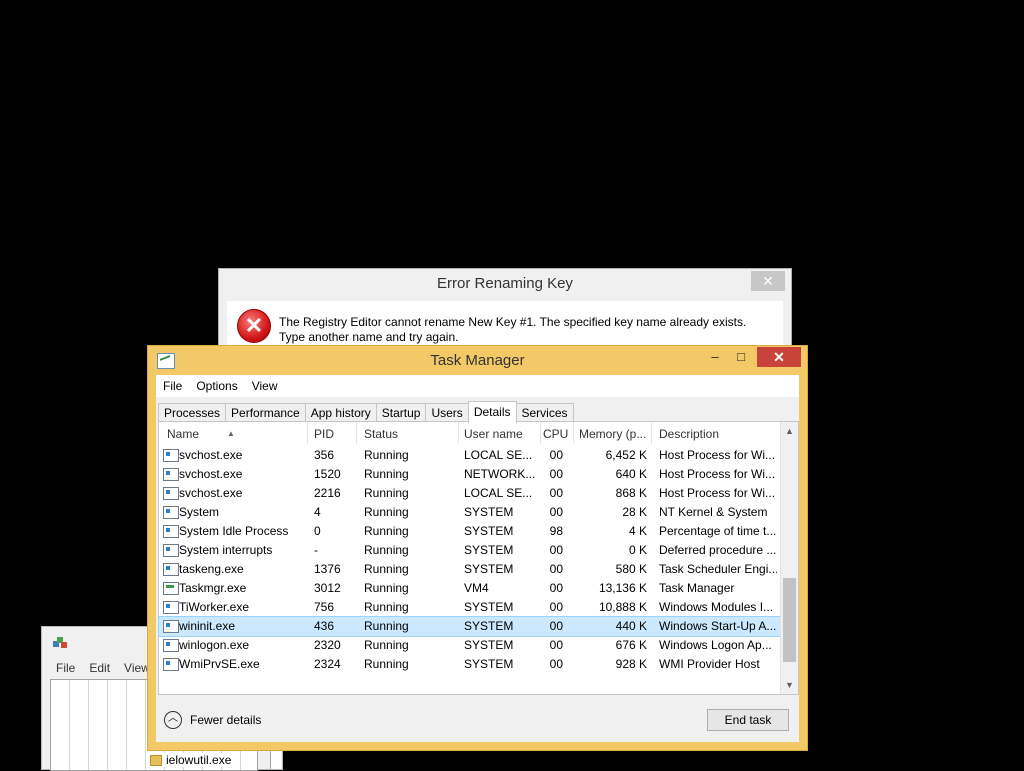 This screenshot has height=771, width=1024. What do you see at coordinates (199, 512) in the screenshot?
I see `process-name-cell: System` at bounding box center [199, 512].